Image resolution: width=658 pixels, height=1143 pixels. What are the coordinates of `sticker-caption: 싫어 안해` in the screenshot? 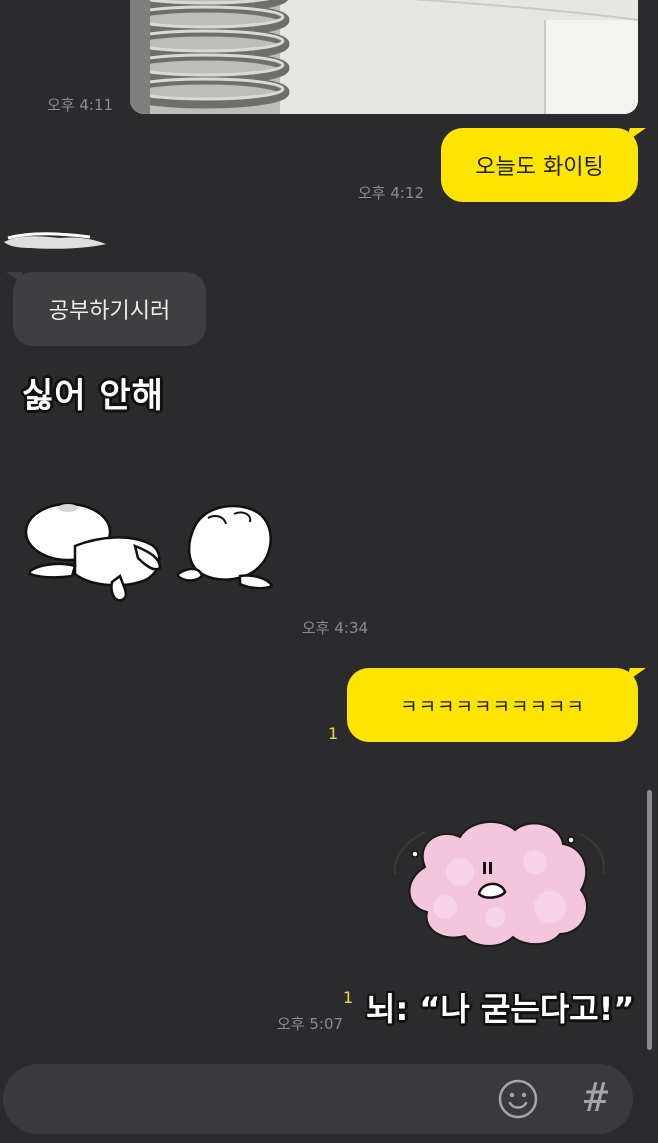 It's located at (93, 396).